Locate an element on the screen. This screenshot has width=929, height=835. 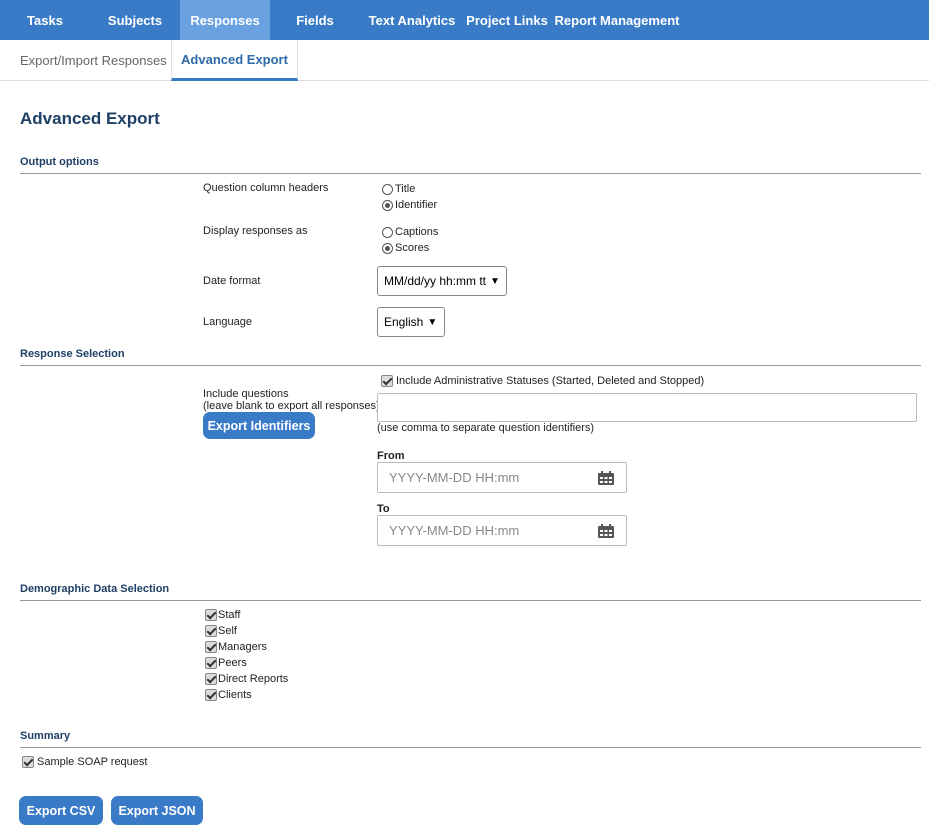
soap-request-label: Sample SOAP request is located at coordinates (92, 762).